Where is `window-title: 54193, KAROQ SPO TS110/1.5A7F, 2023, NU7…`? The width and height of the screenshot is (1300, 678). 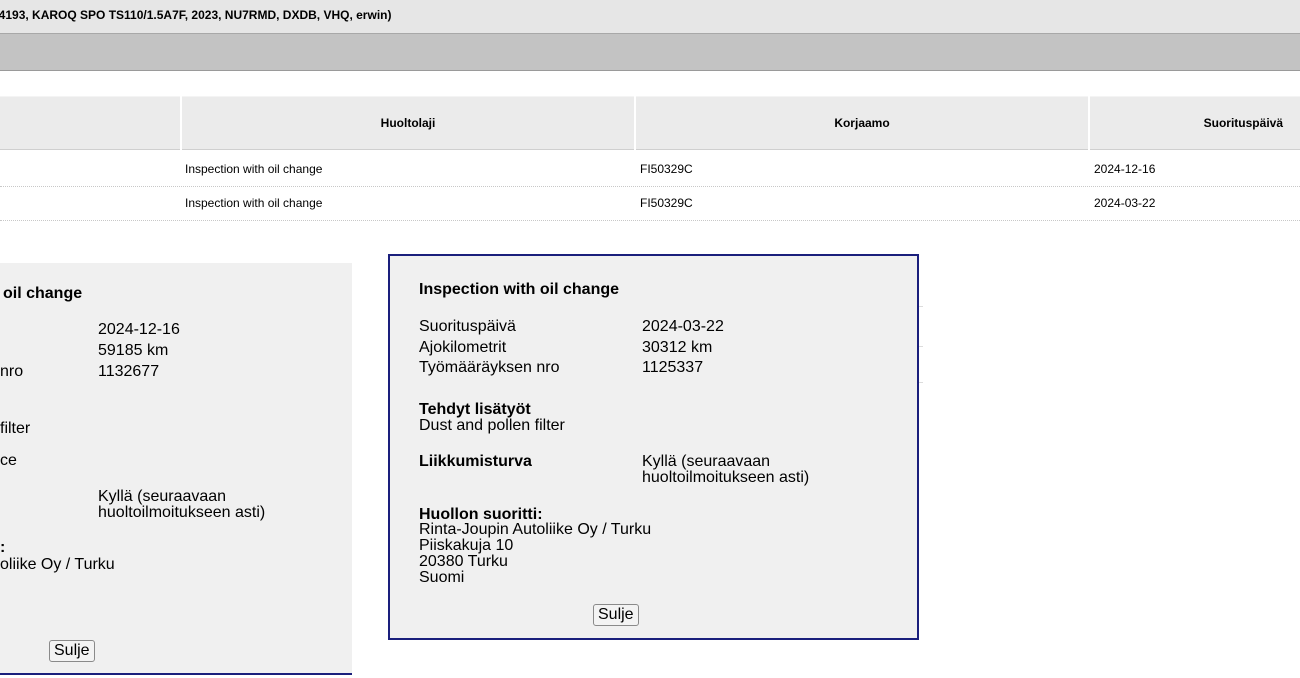 window-title: 54193, KAROQ SPO TS110/1.5A7F, 2023, NU7… is located at coordinates (196, 15).